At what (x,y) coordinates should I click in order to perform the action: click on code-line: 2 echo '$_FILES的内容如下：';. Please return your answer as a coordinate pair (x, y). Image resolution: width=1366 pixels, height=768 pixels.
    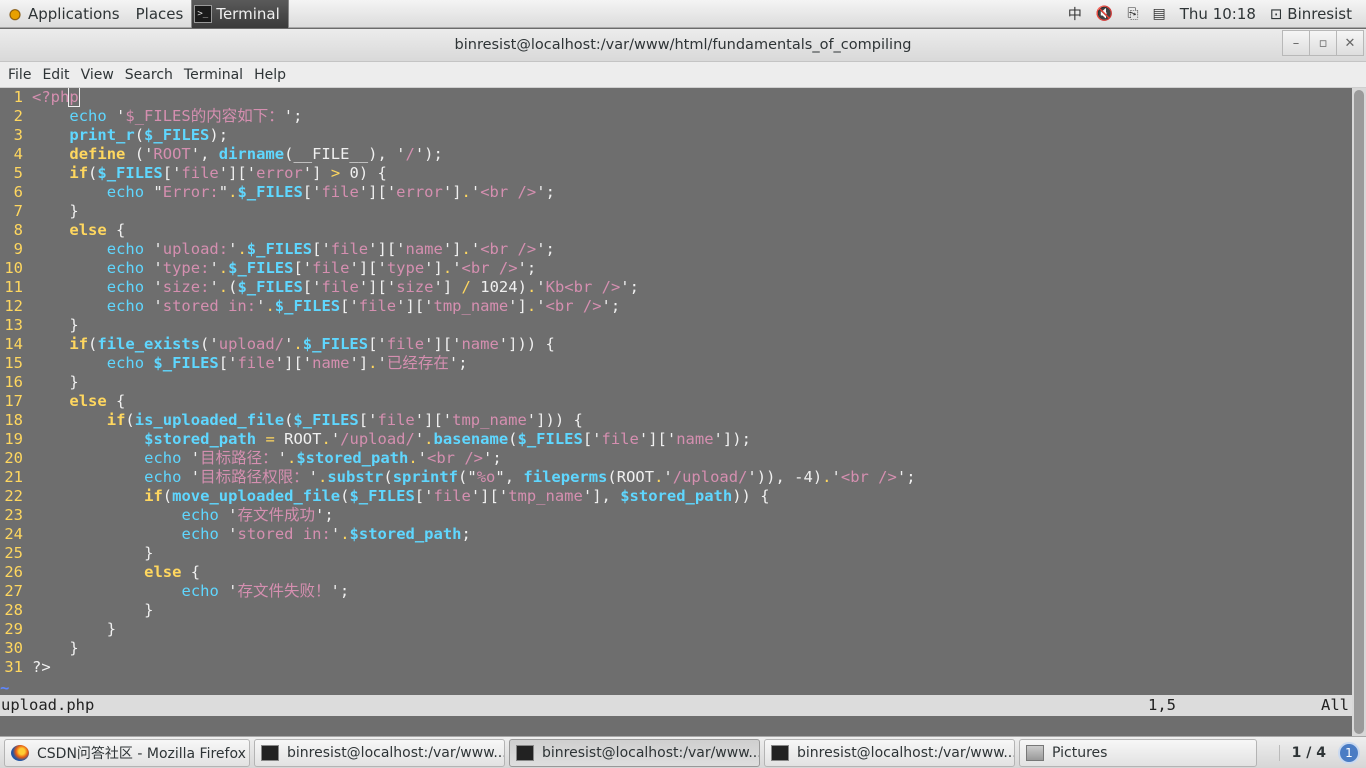
    Looking at the image, I should click on (676, 116).